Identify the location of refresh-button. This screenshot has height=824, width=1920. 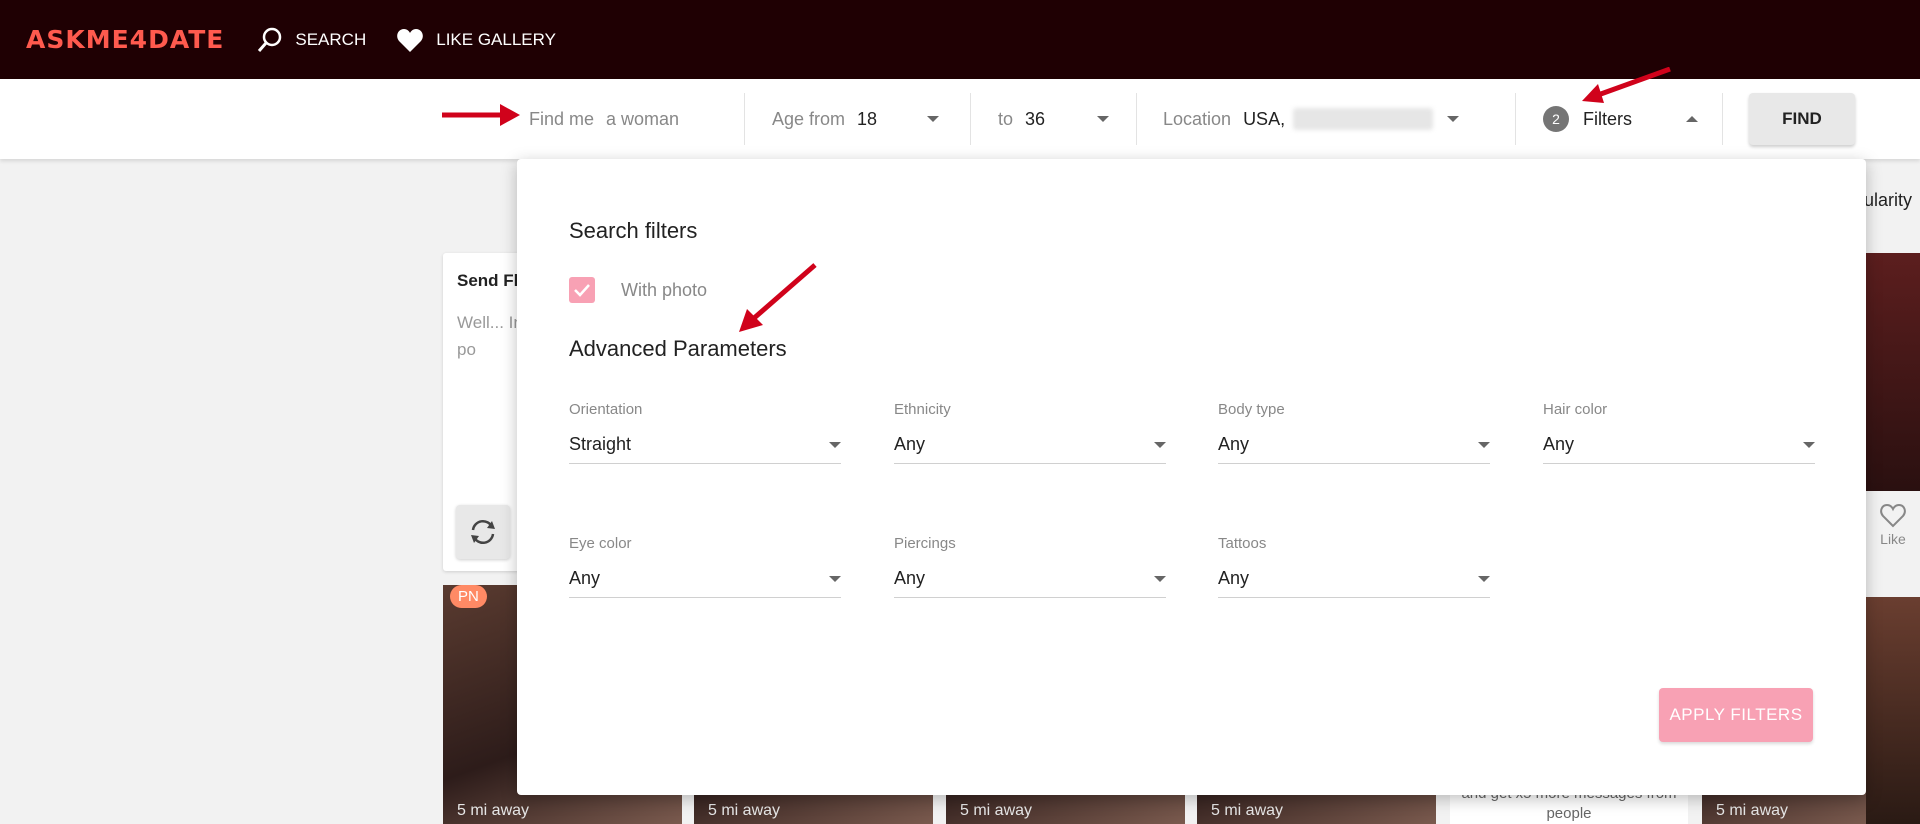
(483, 532).